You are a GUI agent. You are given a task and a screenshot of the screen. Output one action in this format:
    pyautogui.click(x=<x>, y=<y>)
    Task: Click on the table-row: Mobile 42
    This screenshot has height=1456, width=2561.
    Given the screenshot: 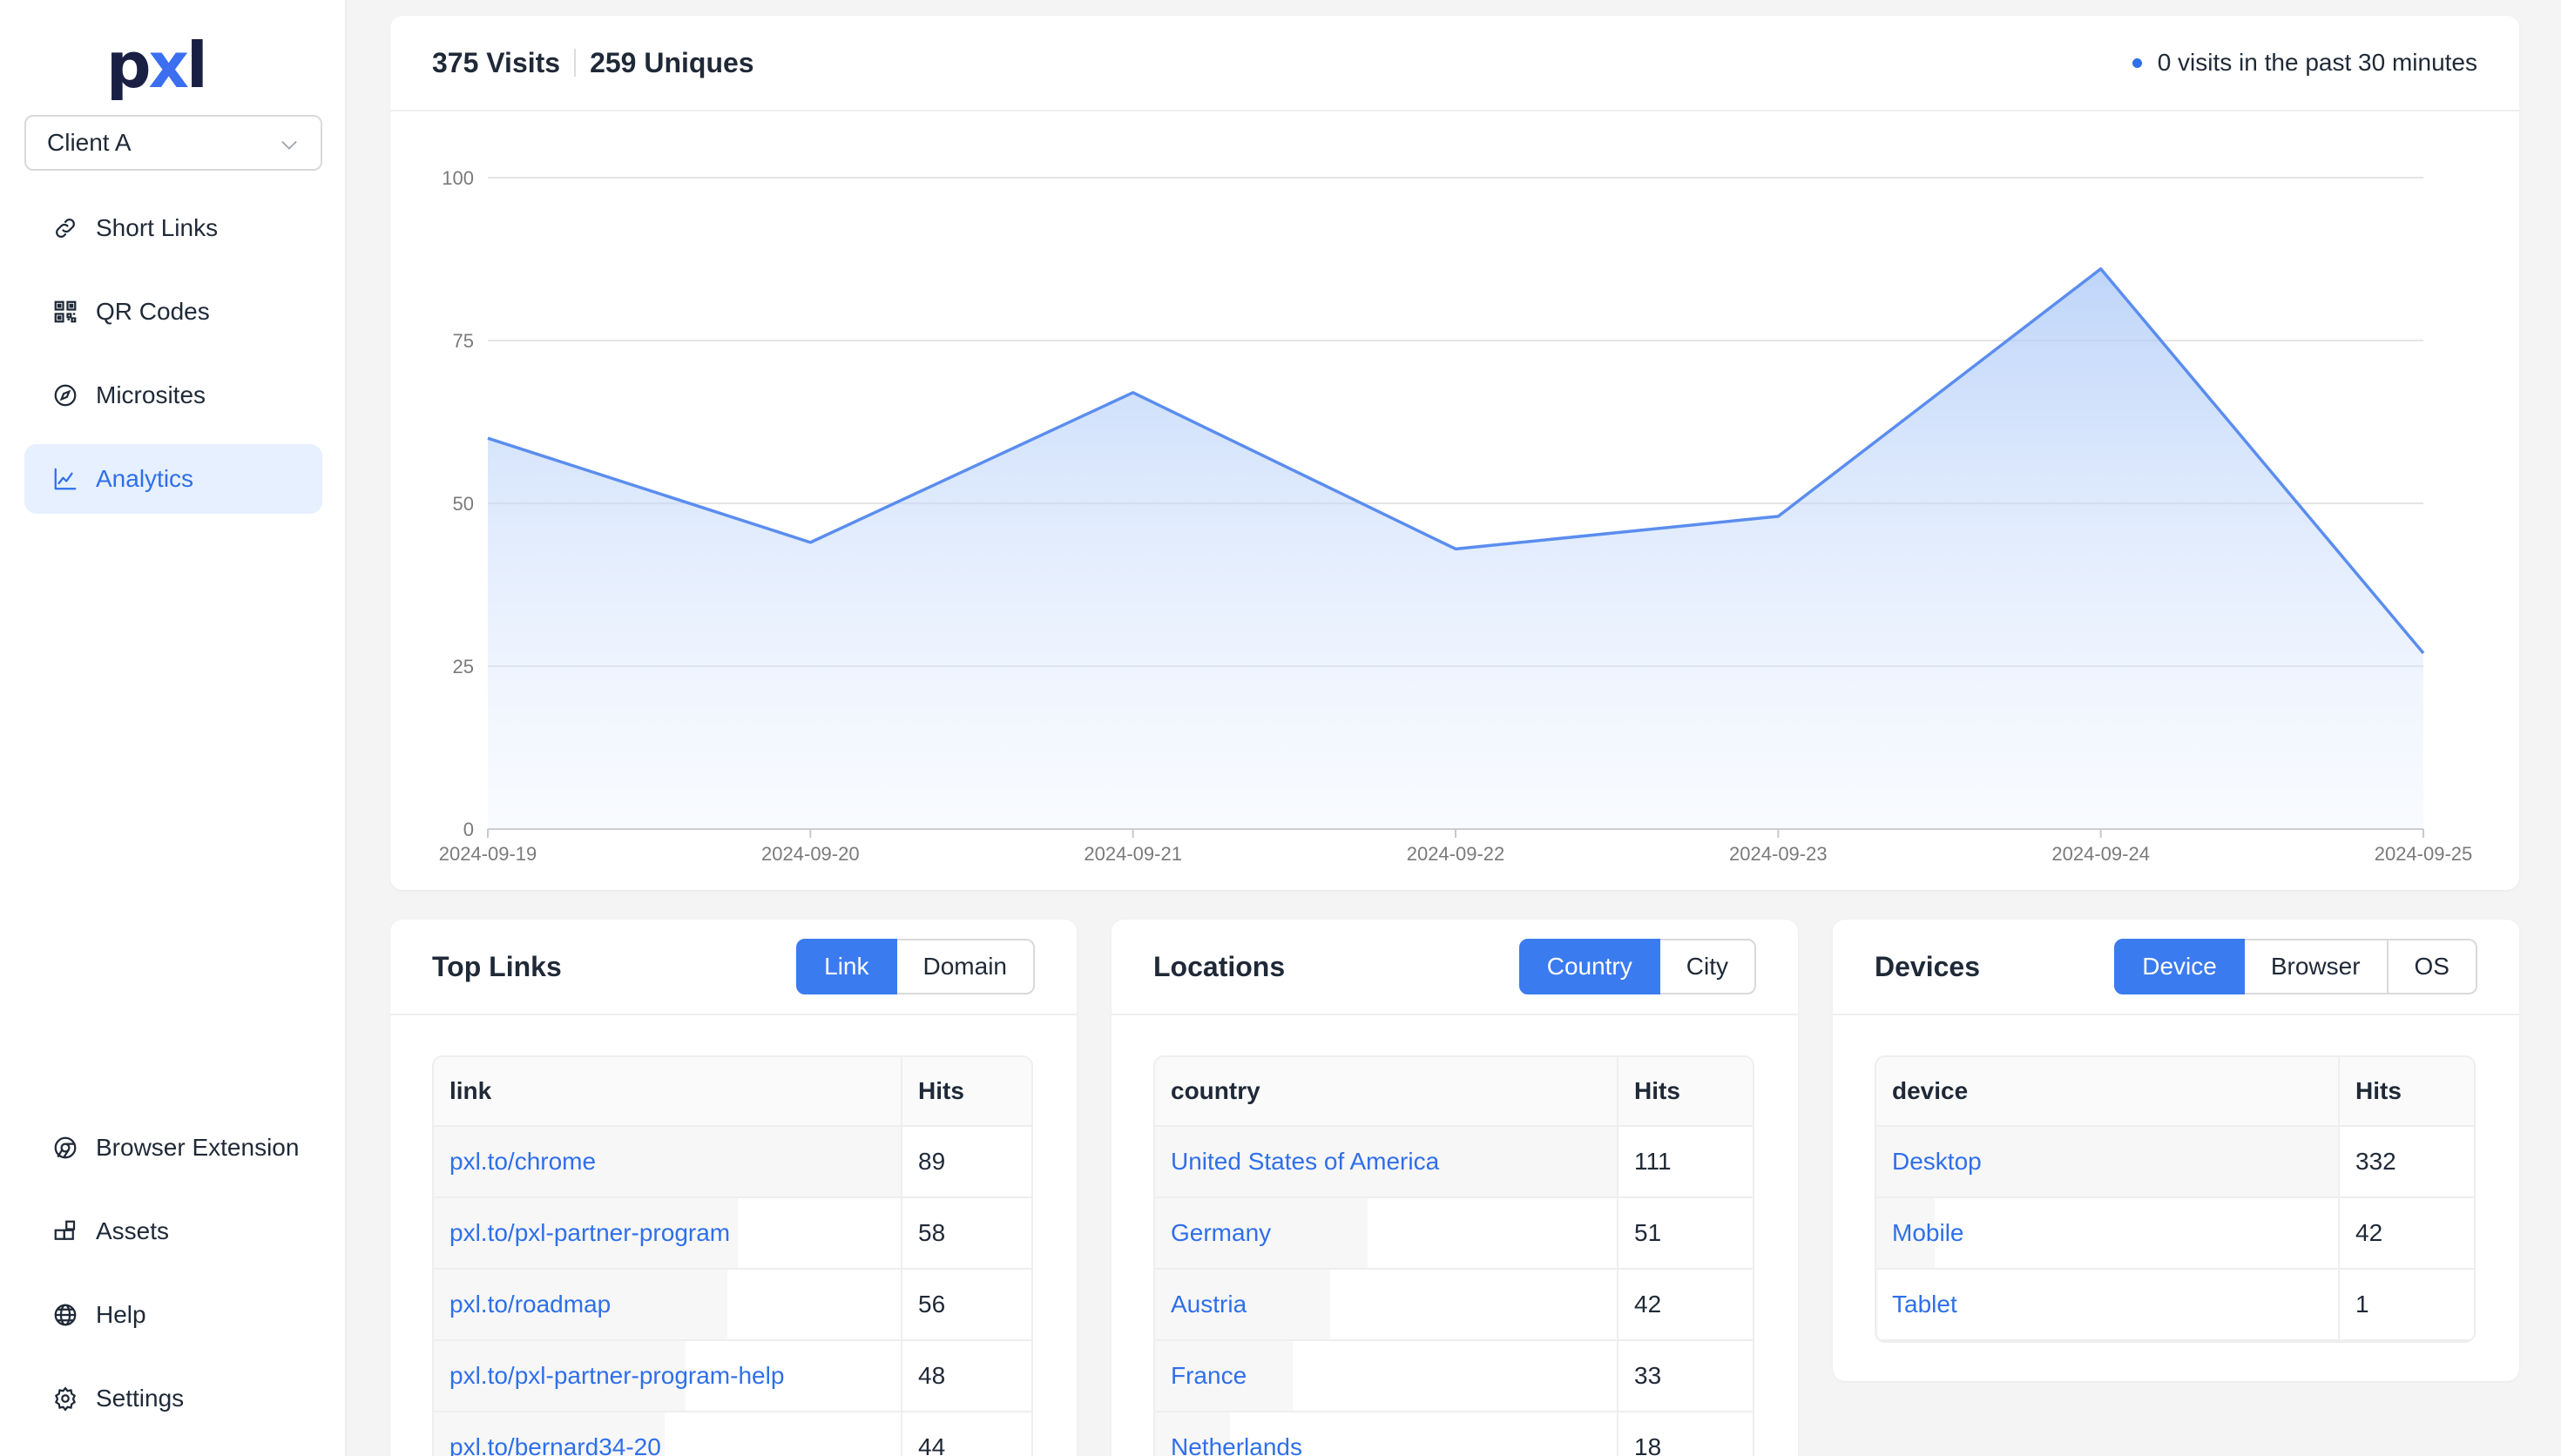 What is the action you would take?
    pyautogui.click(x=2175, y=1234)
    